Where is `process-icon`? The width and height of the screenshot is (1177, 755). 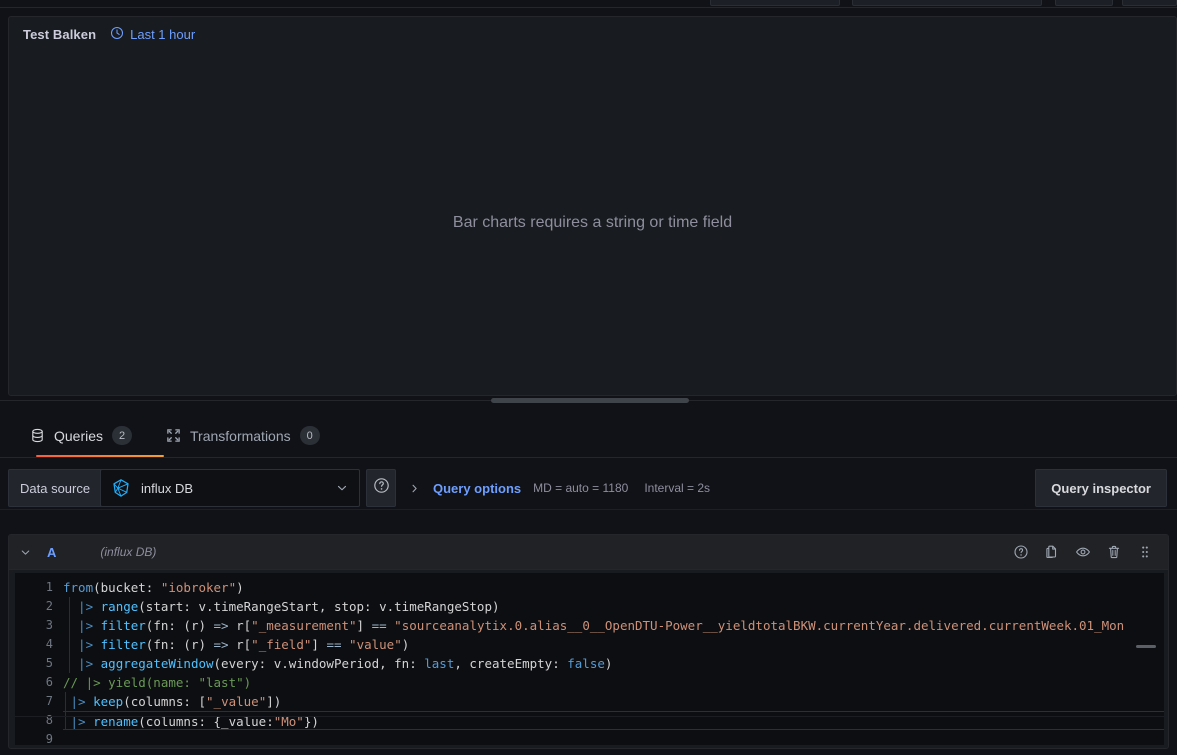
process-icon is located at coordinates (173, 435).